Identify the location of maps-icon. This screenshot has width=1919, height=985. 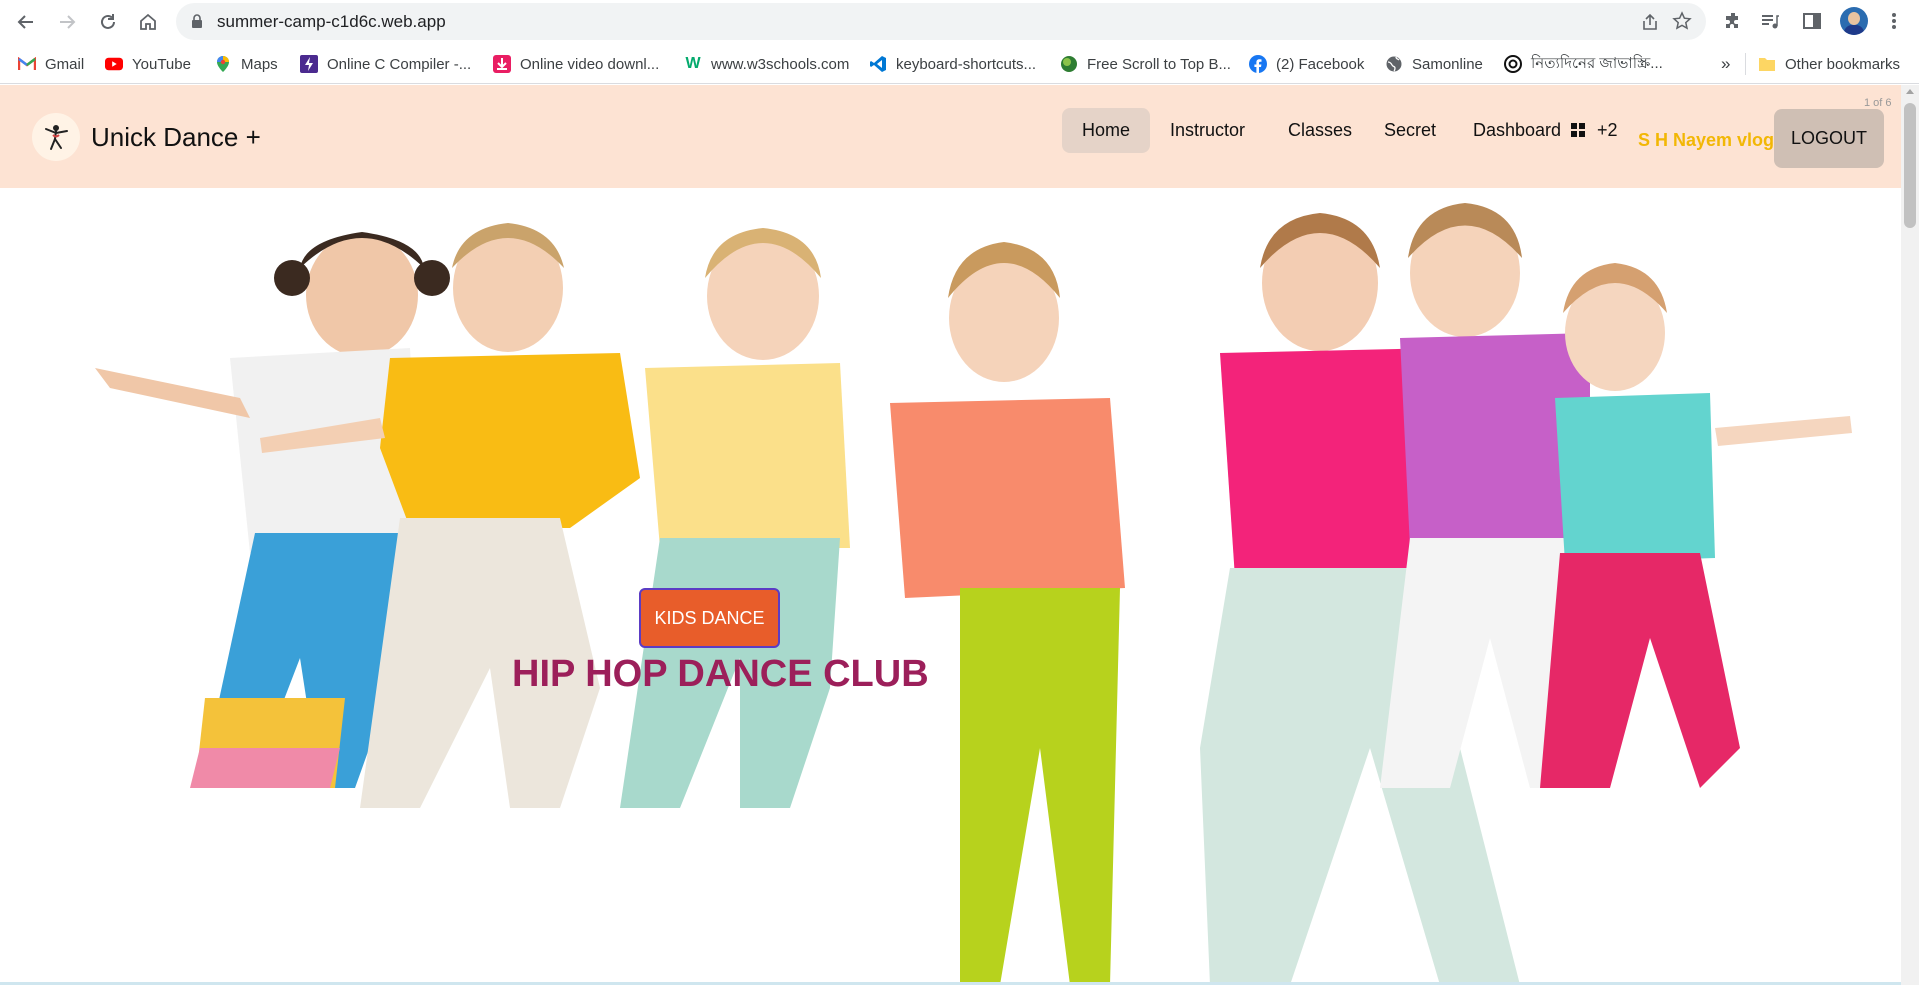
(223, 64).